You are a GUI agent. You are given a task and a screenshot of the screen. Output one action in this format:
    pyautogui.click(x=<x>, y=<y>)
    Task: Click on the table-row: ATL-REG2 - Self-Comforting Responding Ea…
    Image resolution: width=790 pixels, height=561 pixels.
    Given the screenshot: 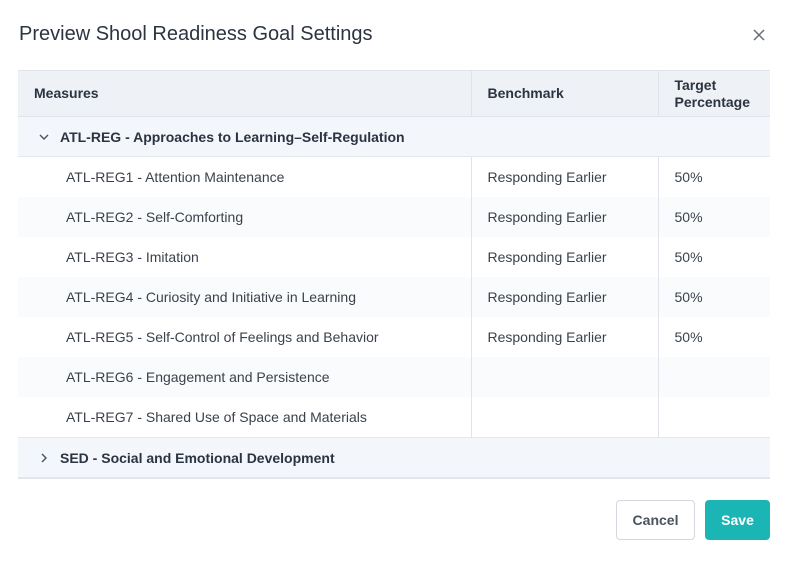 What is the action you would take?
    pyautogui.click(x=394, y=217)
    